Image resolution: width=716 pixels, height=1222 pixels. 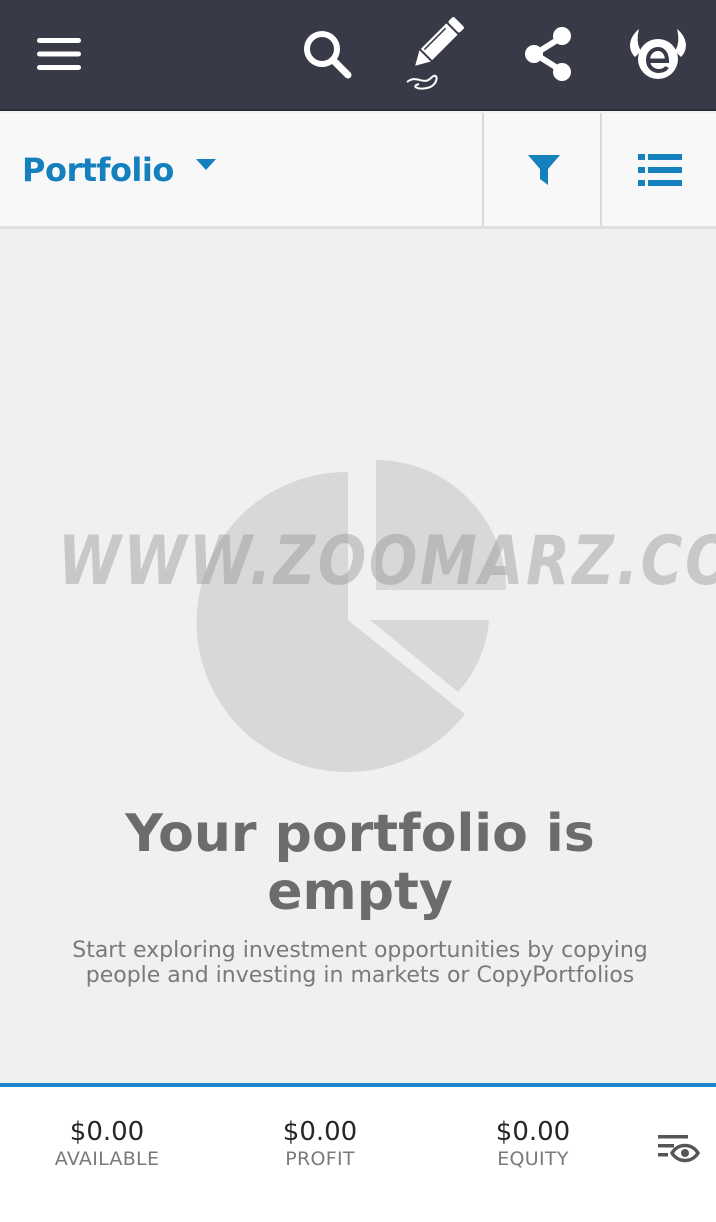 I want to click on view-options-button, so click(x=679, y=1150).